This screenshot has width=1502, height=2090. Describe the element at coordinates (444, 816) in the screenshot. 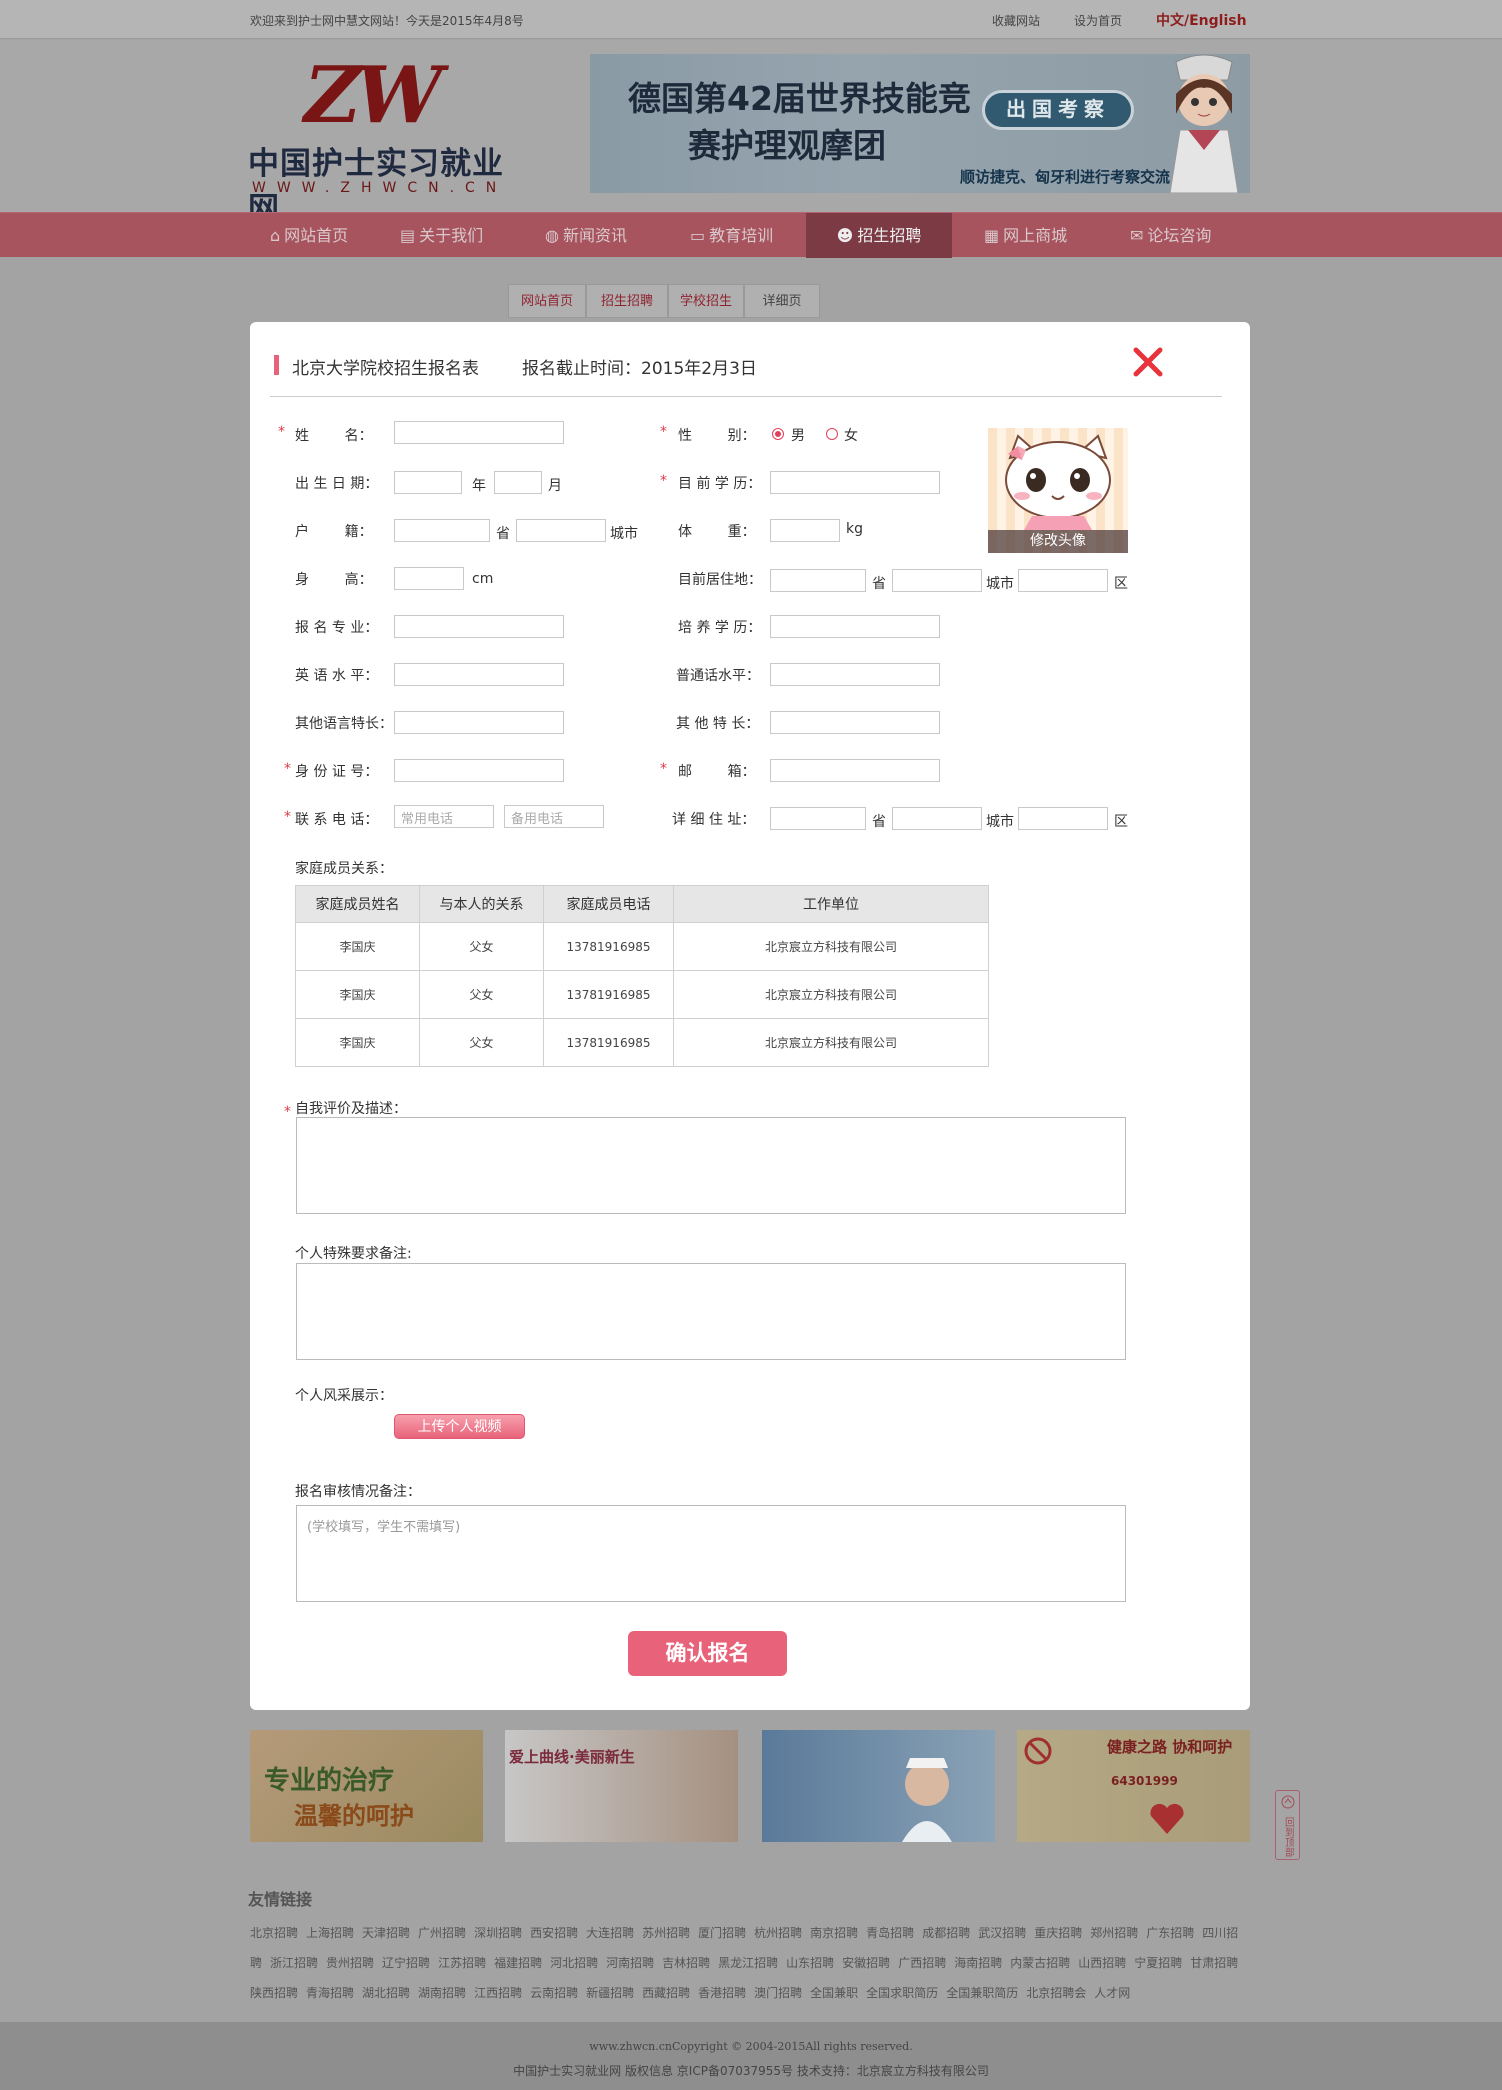

I see `phone-primary-input: 常用电话` at that location.